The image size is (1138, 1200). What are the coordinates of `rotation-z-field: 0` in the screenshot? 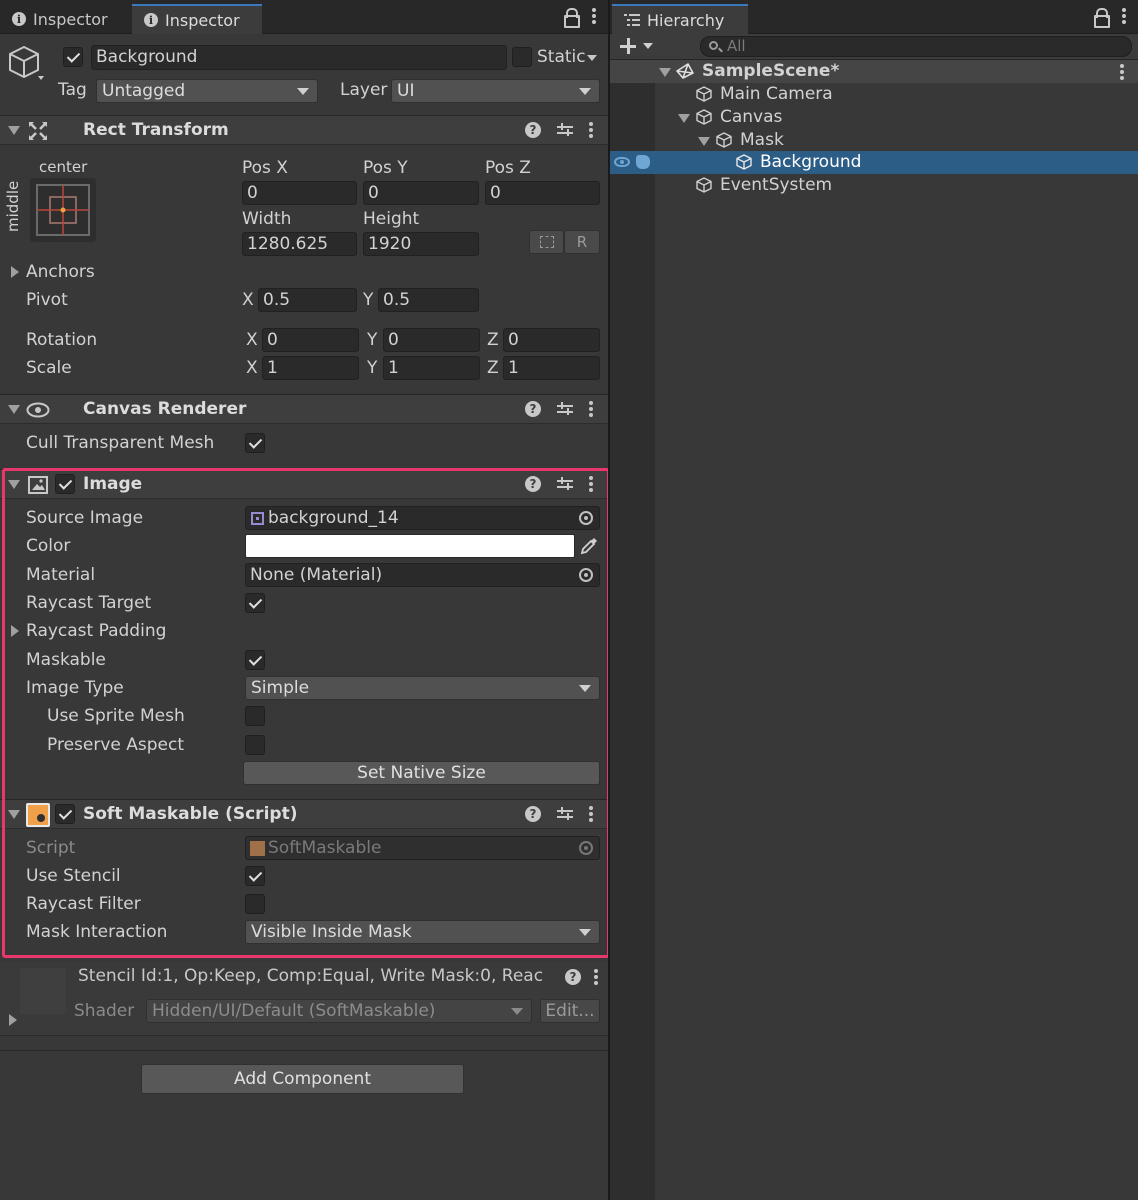 It's located at (551, 340).